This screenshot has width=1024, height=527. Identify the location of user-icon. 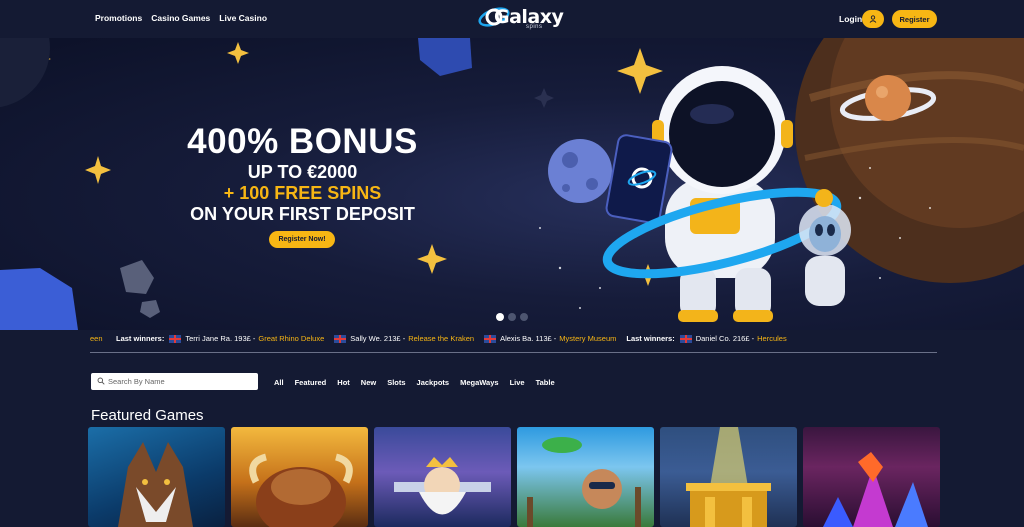
(873, 19).